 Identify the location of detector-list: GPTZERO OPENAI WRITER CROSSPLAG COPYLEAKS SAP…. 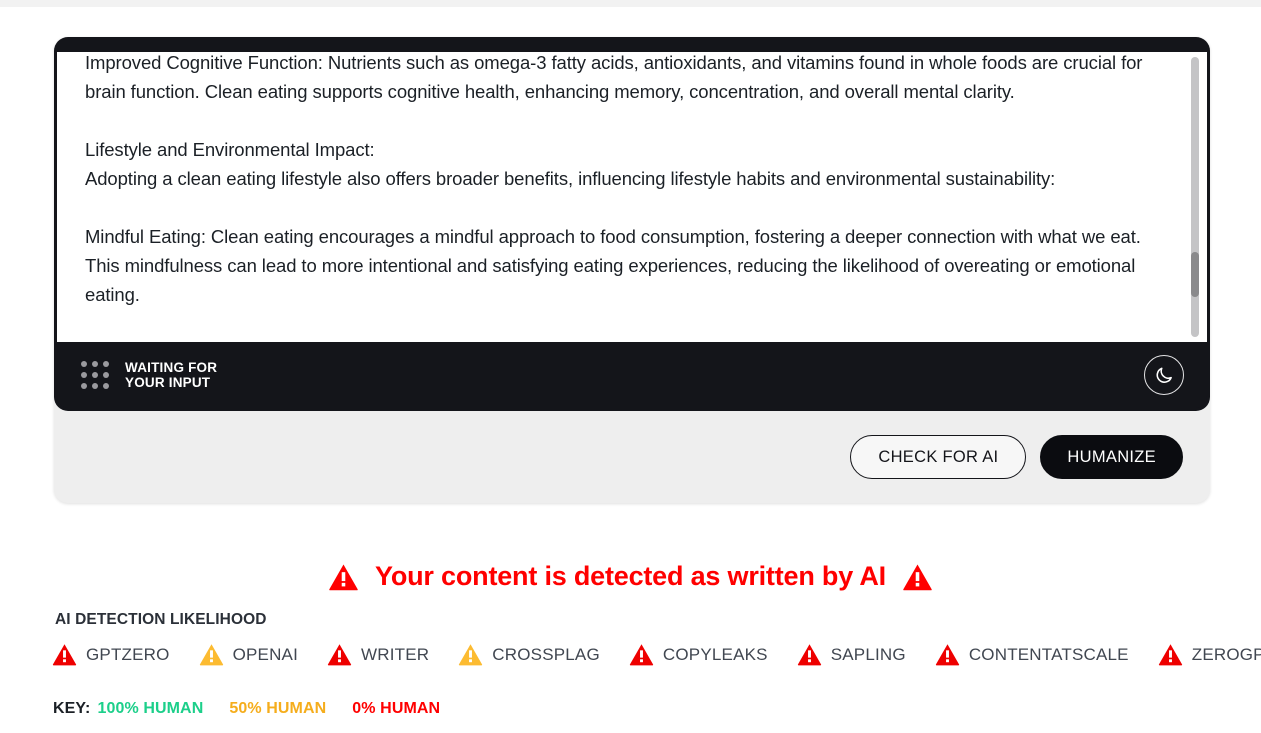
(656, 654).